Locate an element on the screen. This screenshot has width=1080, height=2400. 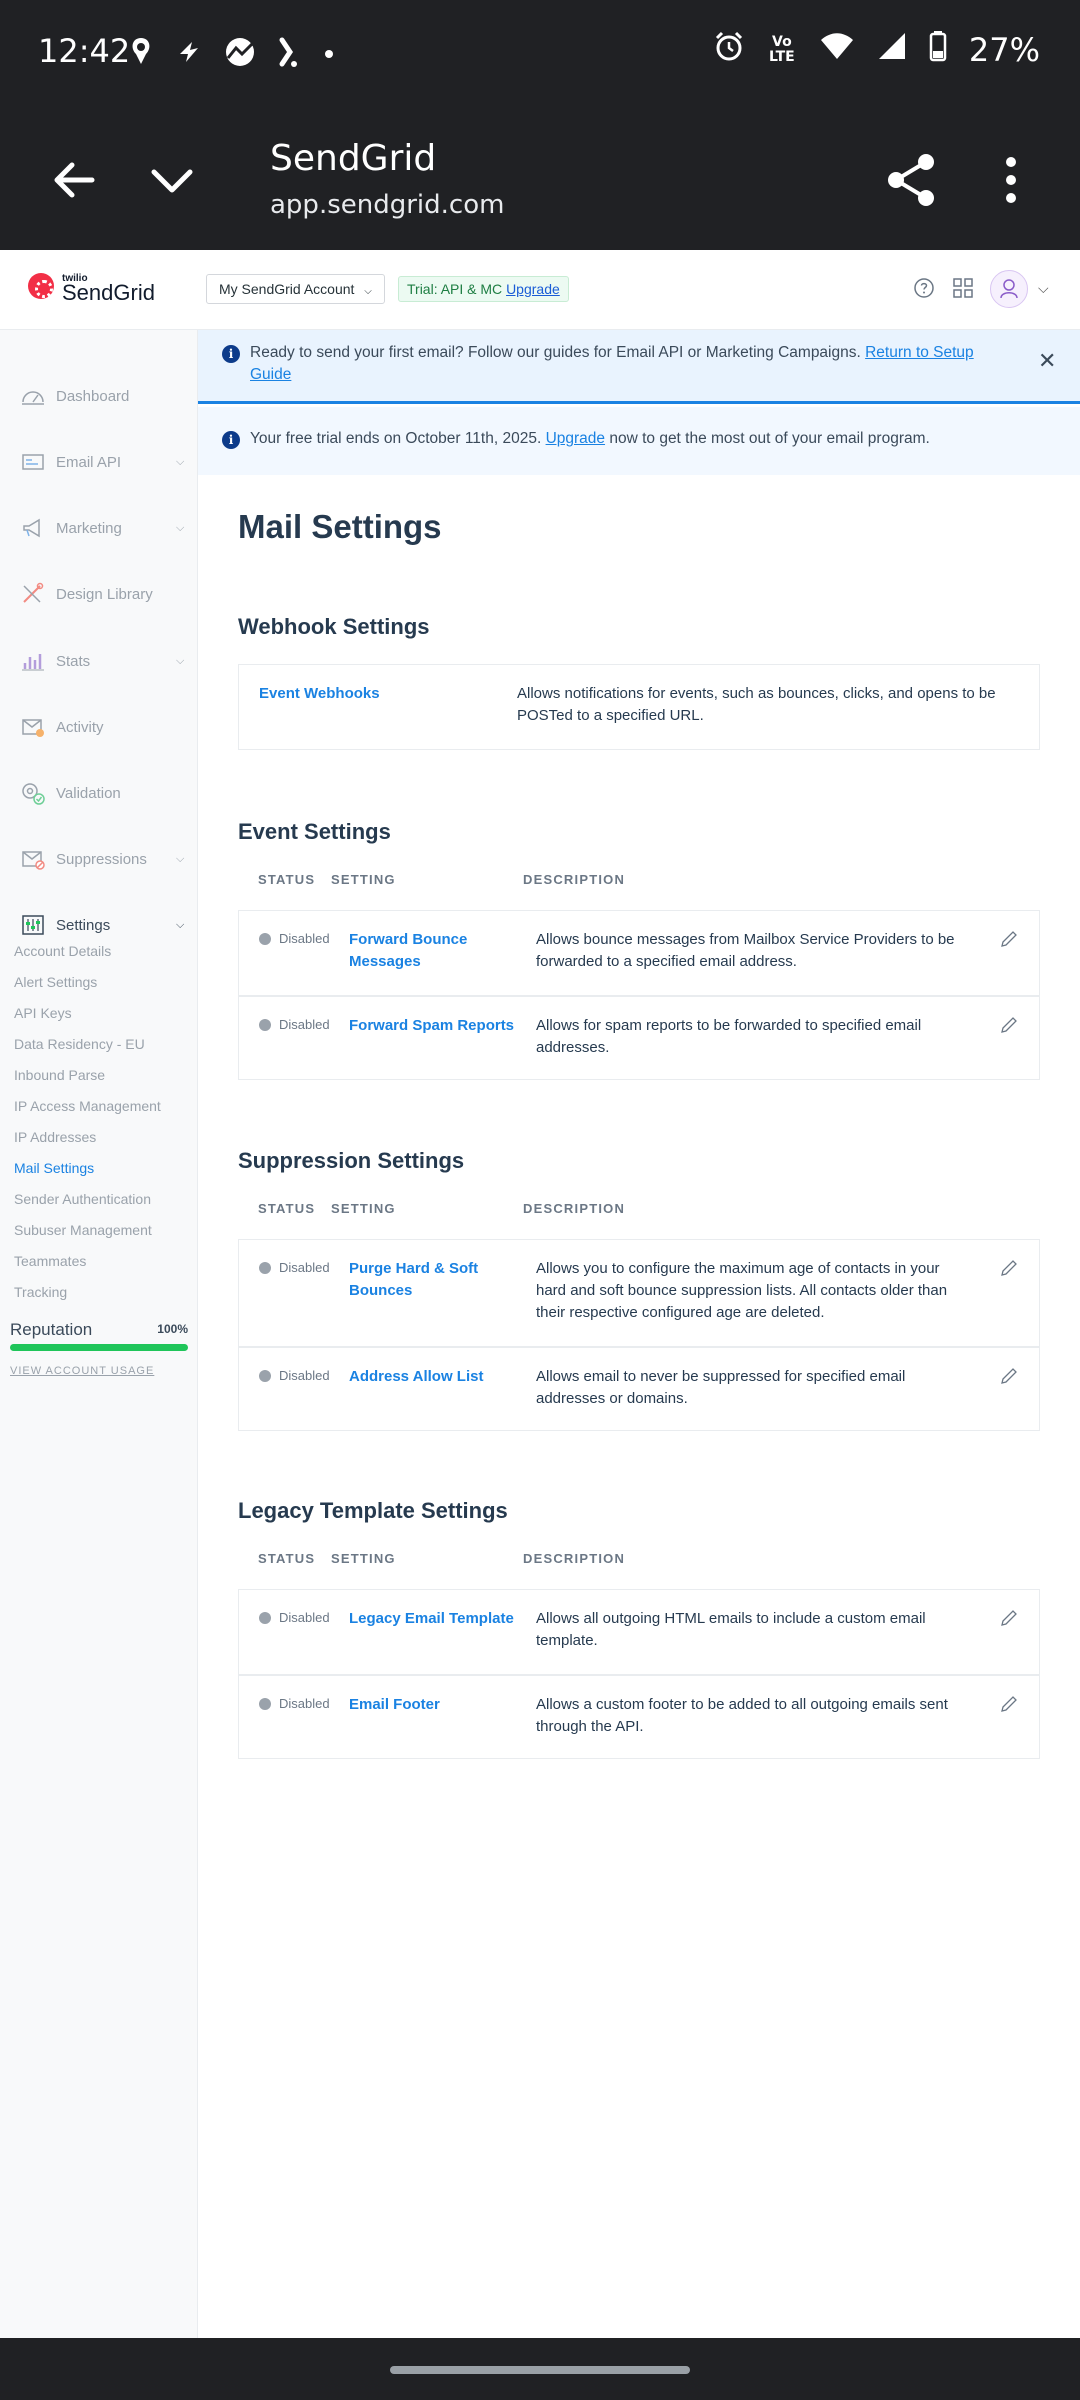
sidebar-item-settings: Settings ⌵ is located at coordinates (99, 925).